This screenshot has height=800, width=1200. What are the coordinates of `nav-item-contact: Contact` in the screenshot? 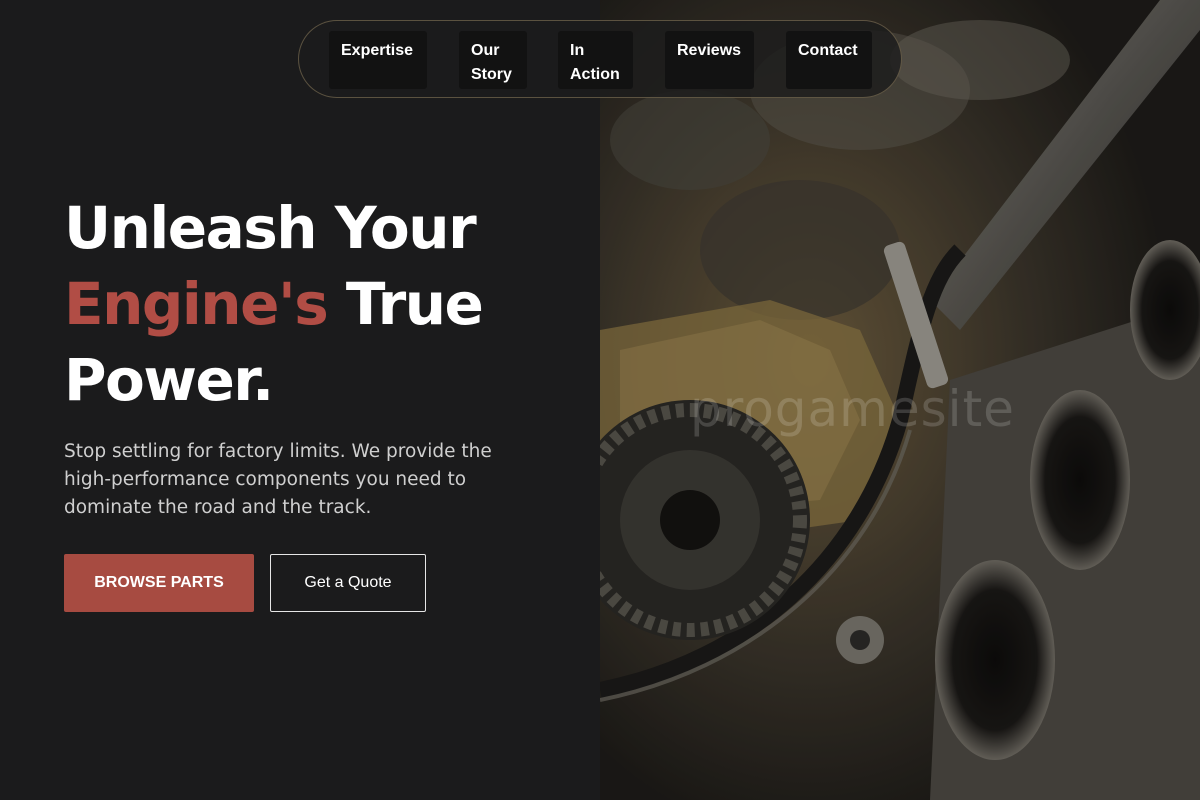 It's located at (829, 60).